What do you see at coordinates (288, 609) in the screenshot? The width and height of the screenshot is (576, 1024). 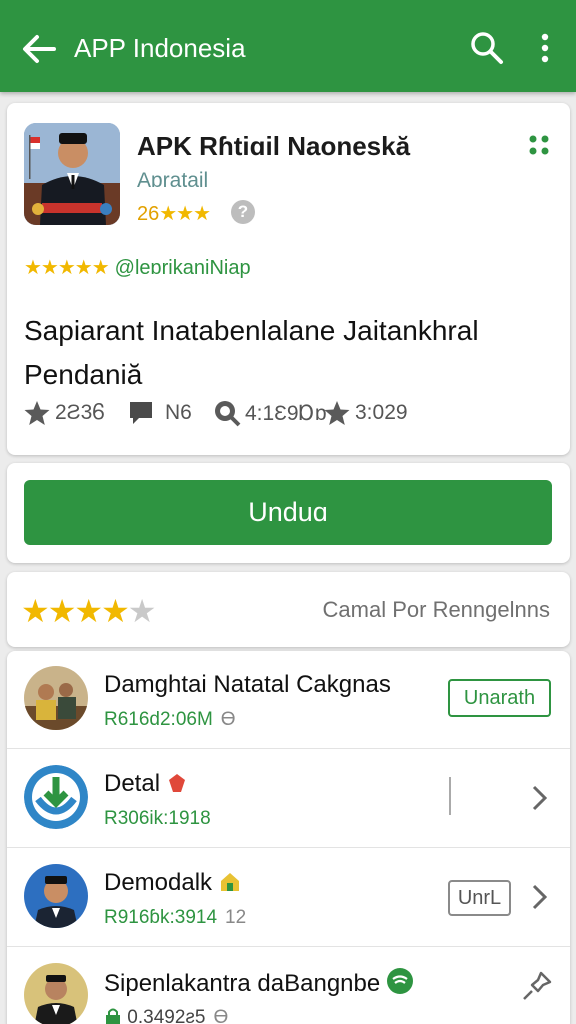 I see `rate-card: ★★★★★ Camal Por Renngelnns` at bounding box center [288, 609].